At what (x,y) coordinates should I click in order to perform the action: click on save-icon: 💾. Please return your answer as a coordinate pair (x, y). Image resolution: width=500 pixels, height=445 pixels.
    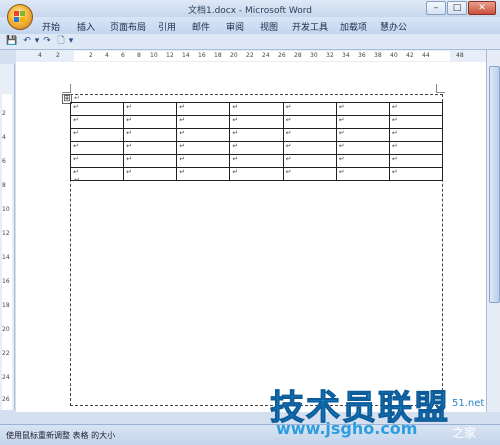
    Looking at the image, I should click on (11, 41).